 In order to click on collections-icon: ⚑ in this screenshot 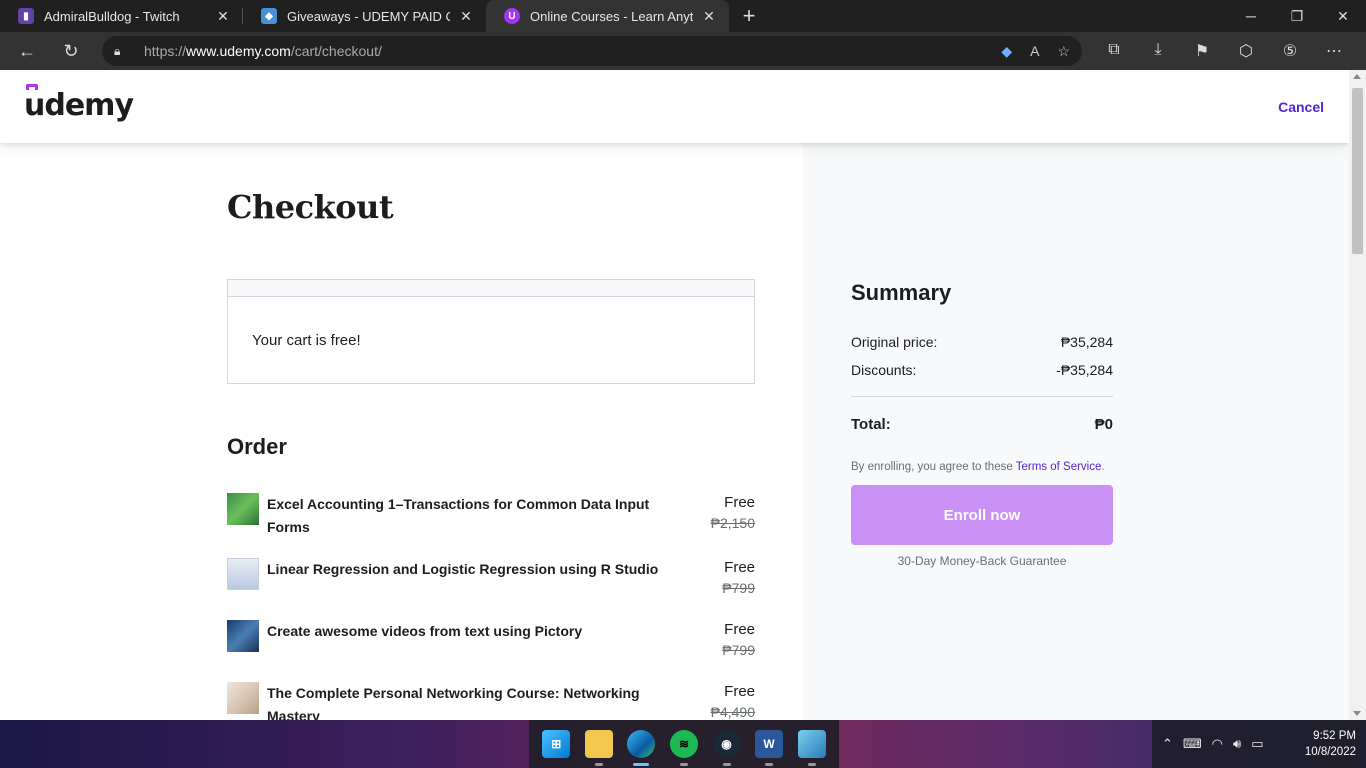, I will do `click(1202, 51)`.